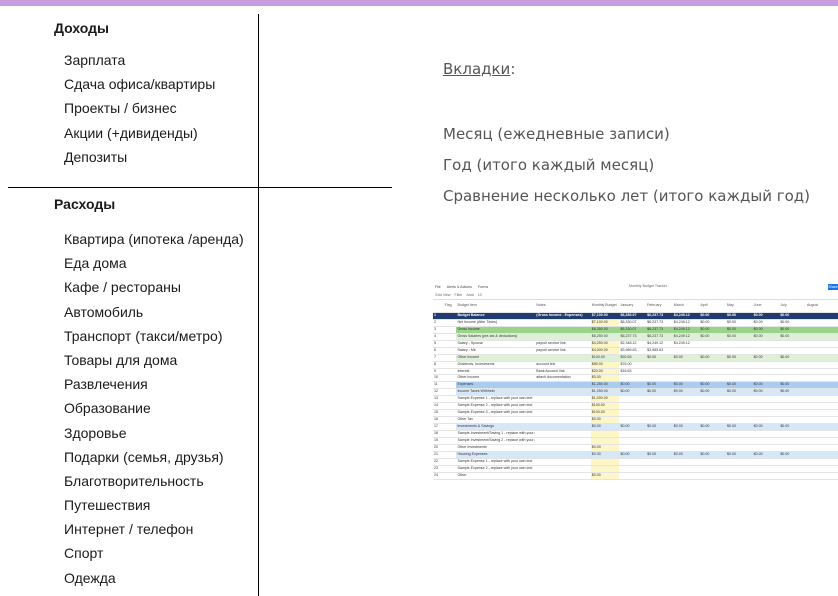 This screenshot has height=596, width=838. Describe the element at coordinates (513, 69) in the screenshot. I see `tabs-title-colon: :` at that location.